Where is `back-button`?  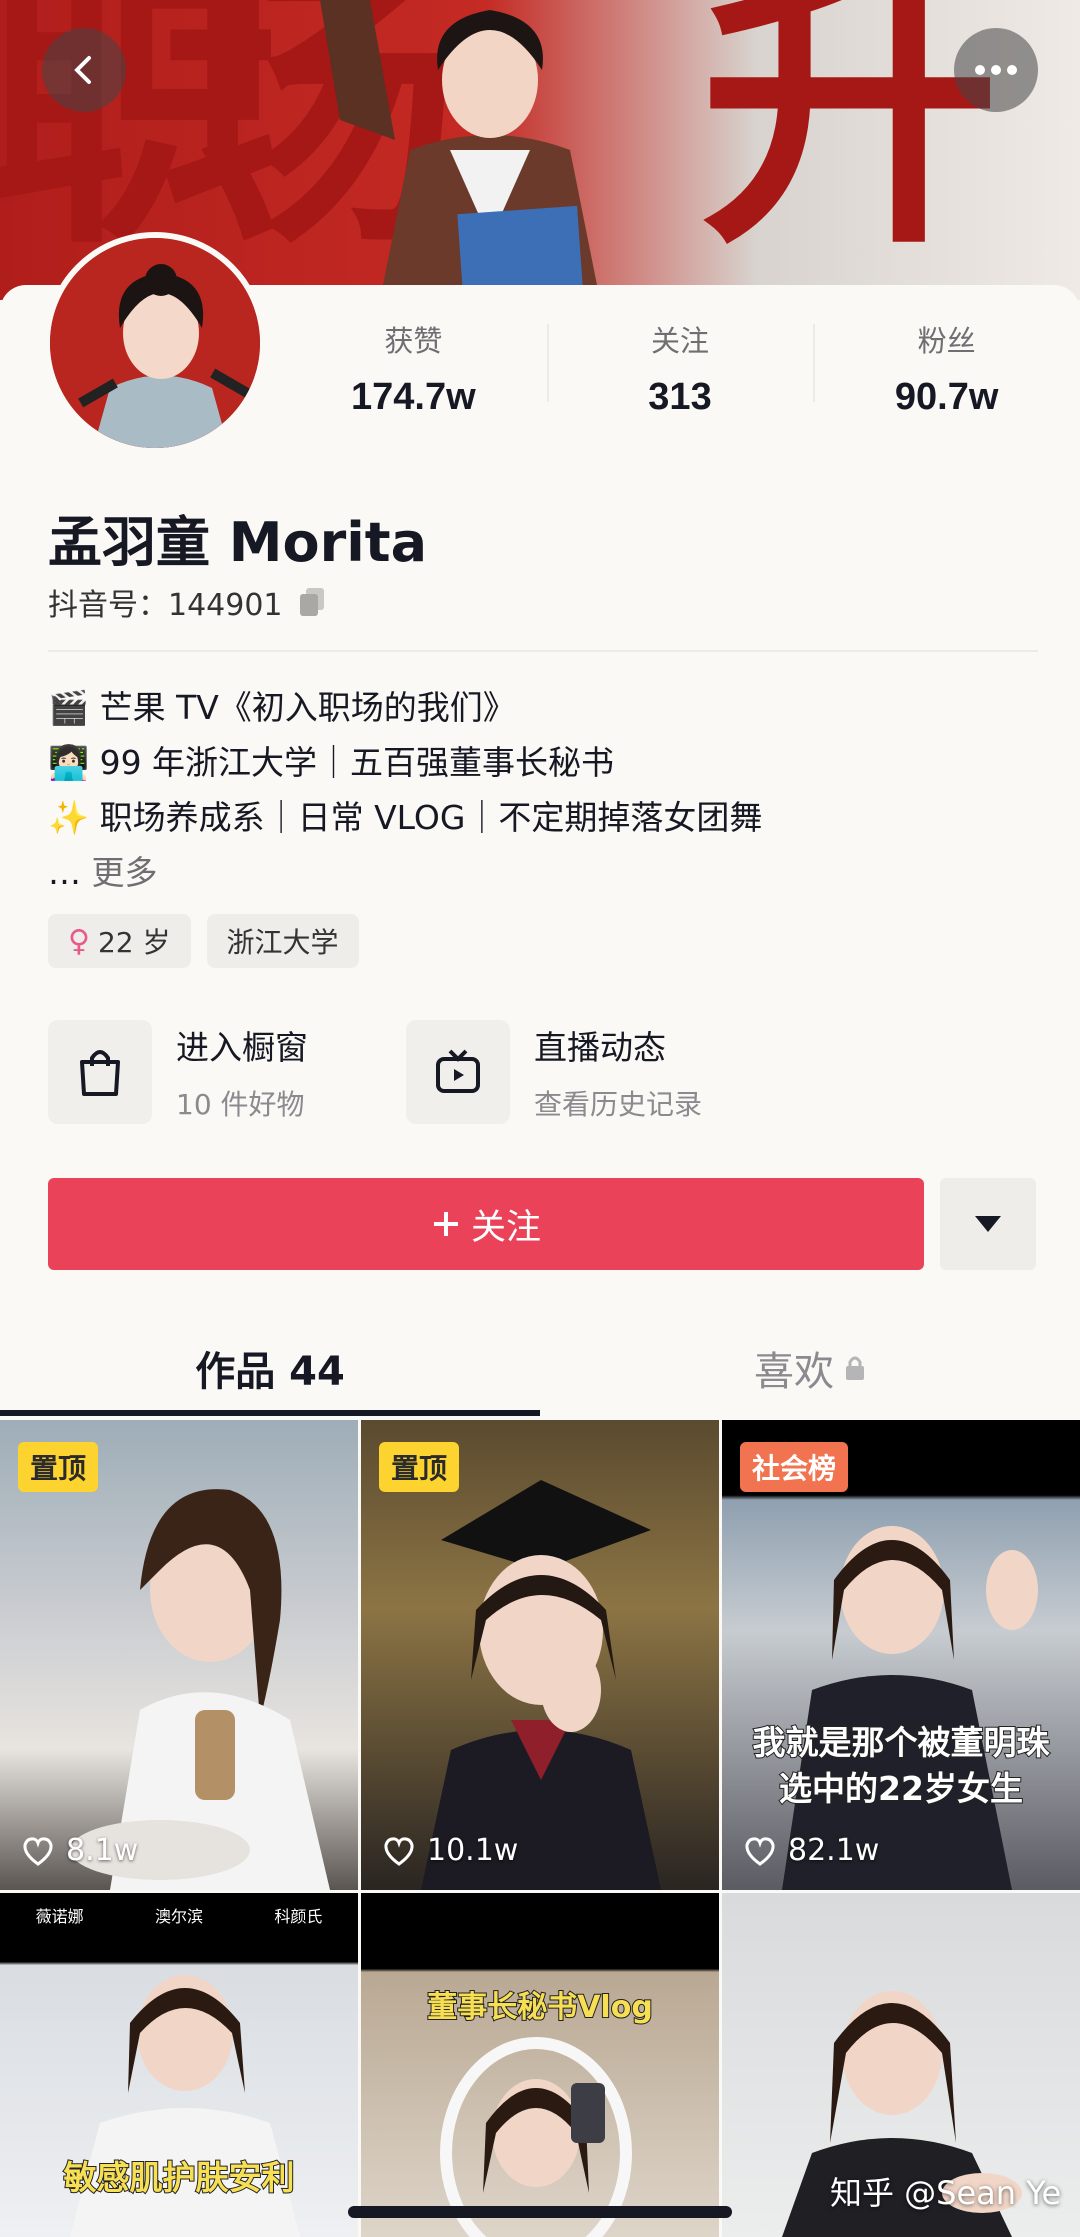
back-button is located at coordinates (84, 70).